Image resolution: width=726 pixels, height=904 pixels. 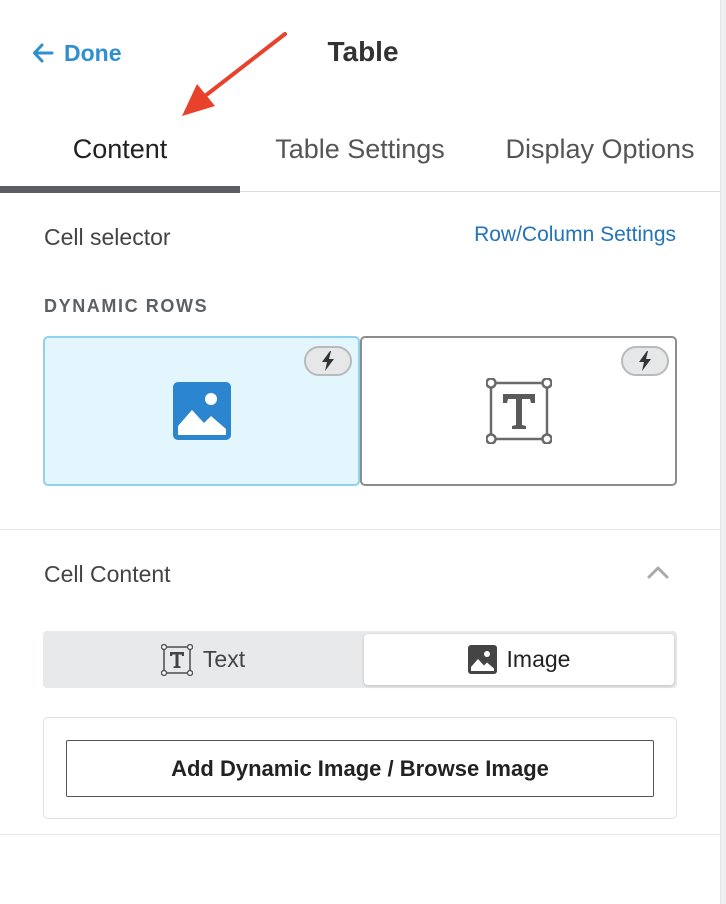 What do you see at coordinates (224, 659) in the screenshot?
I see `toggle-text-label: Text` at bounding box center [224, 659].